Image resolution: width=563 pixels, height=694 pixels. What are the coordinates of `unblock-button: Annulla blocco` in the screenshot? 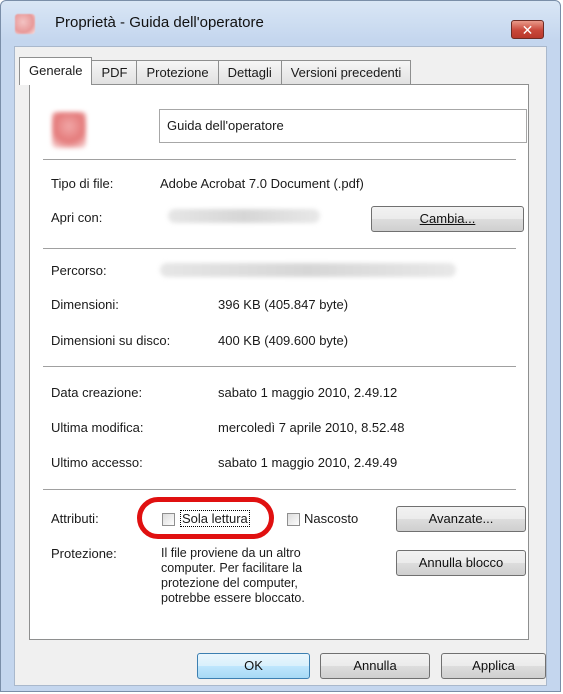 It's located at (461, 563).